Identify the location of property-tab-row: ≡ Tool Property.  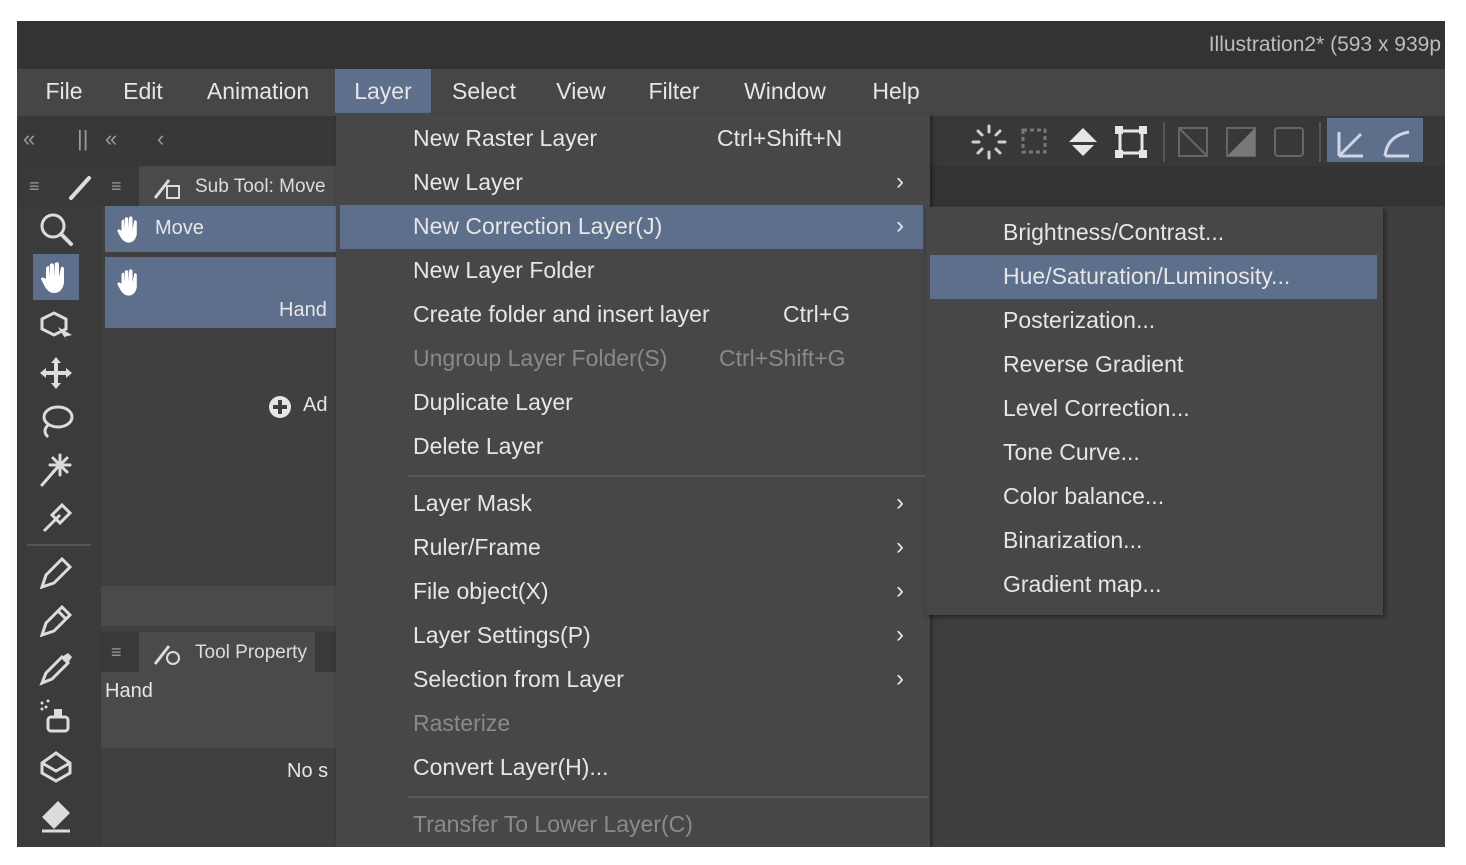
(218, 652).